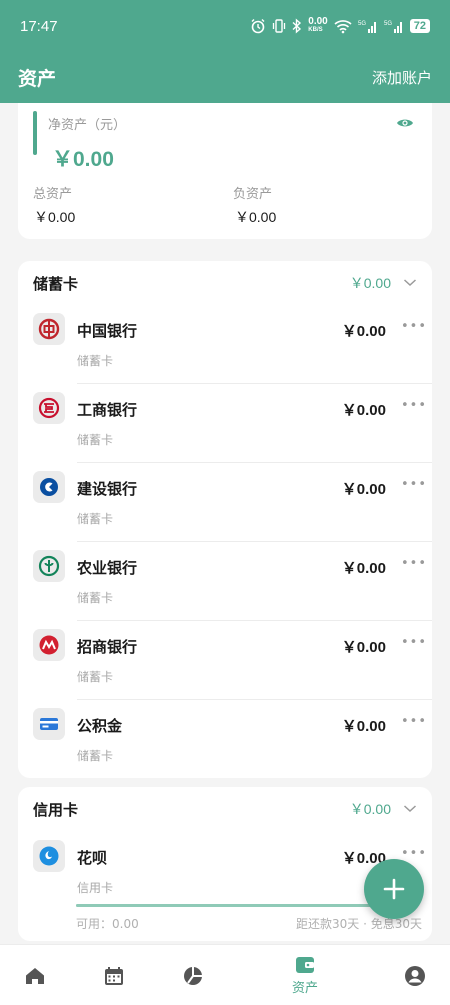 The height and width of the screenshot is (1005, 450). What do you see at coordinates (37, 78) in the screenshot?
I see `page-title: 资产` at bounding box center [37, 78].